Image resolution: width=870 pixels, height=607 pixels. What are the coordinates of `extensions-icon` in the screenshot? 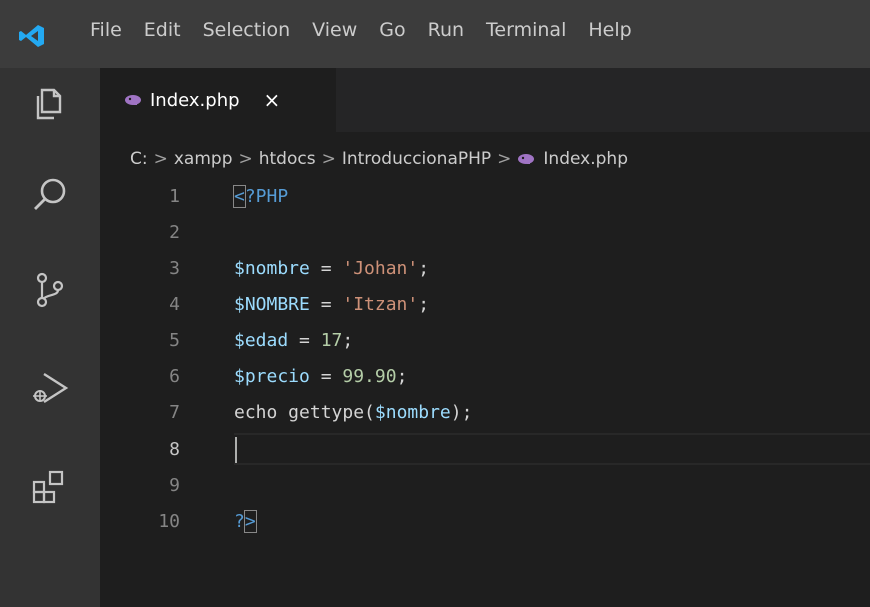 It's located at (50, 488).